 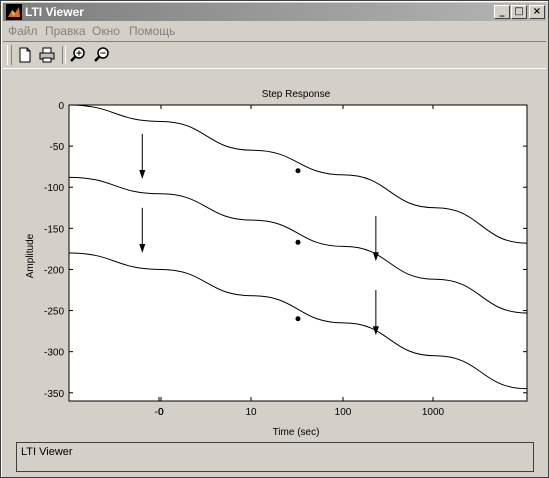 What do you see at coordinates (274, 12) in the screenshot?
I see `title-bar: LTI Viewer _ □ ×` at bounding box center [274, 12].